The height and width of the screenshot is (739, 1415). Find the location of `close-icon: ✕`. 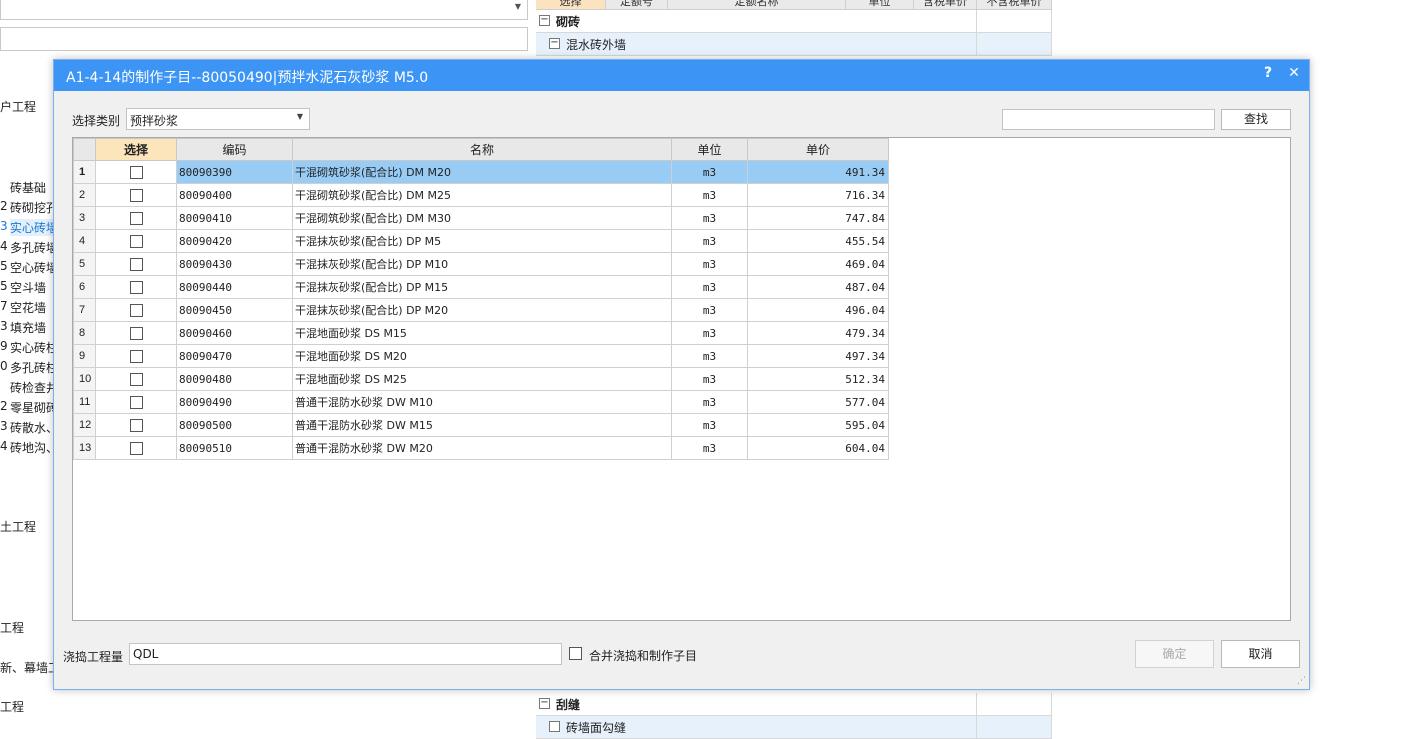

close-icon: ✕ is located at coordinates (1294, 73).